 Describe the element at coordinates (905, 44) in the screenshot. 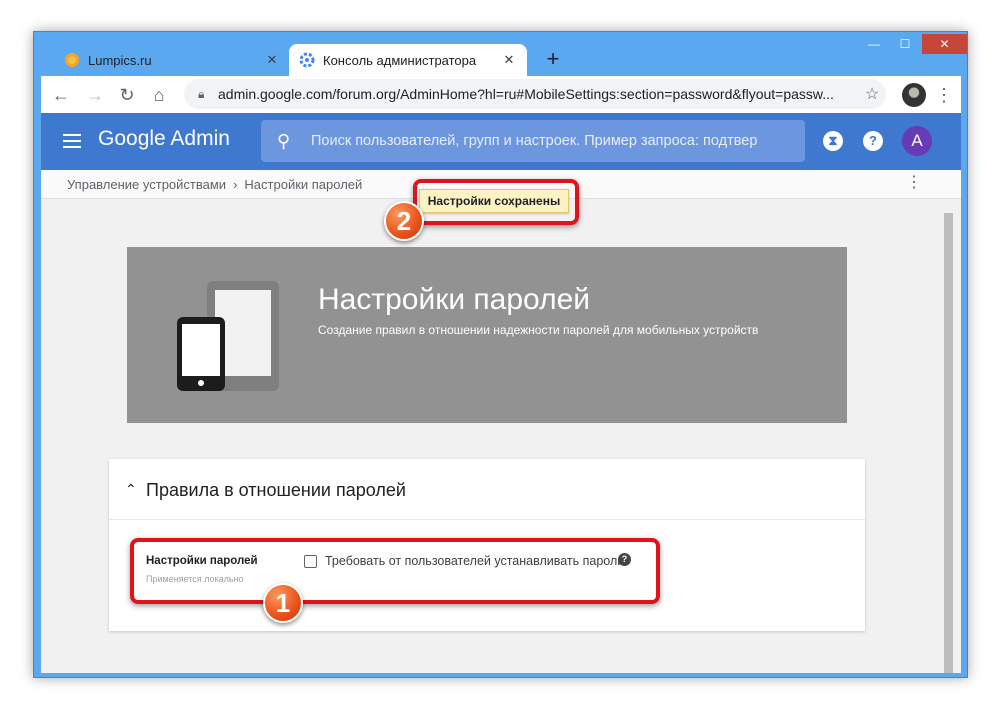

I see `maximize-icon: ☐` at that location.